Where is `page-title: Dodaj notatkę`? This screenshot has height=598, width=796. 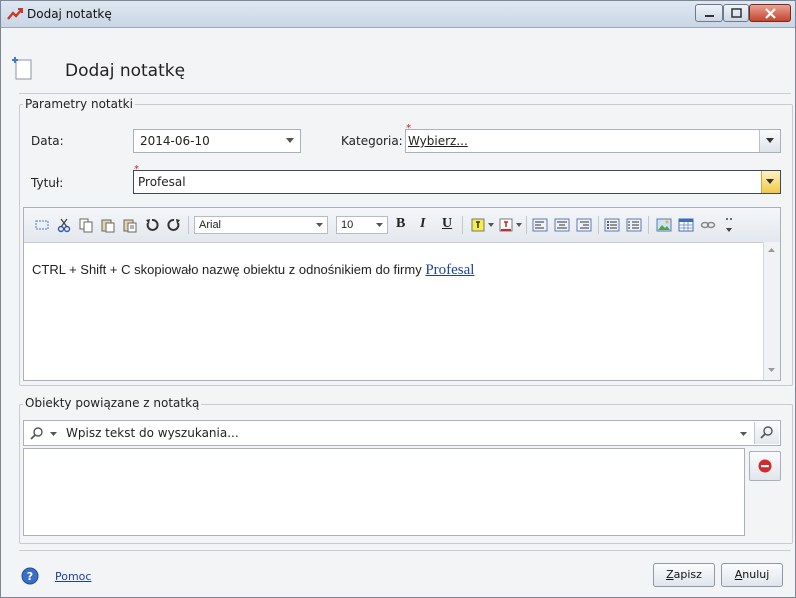 page-title: Dodaj notatkę is located at coordinates (125, 71).